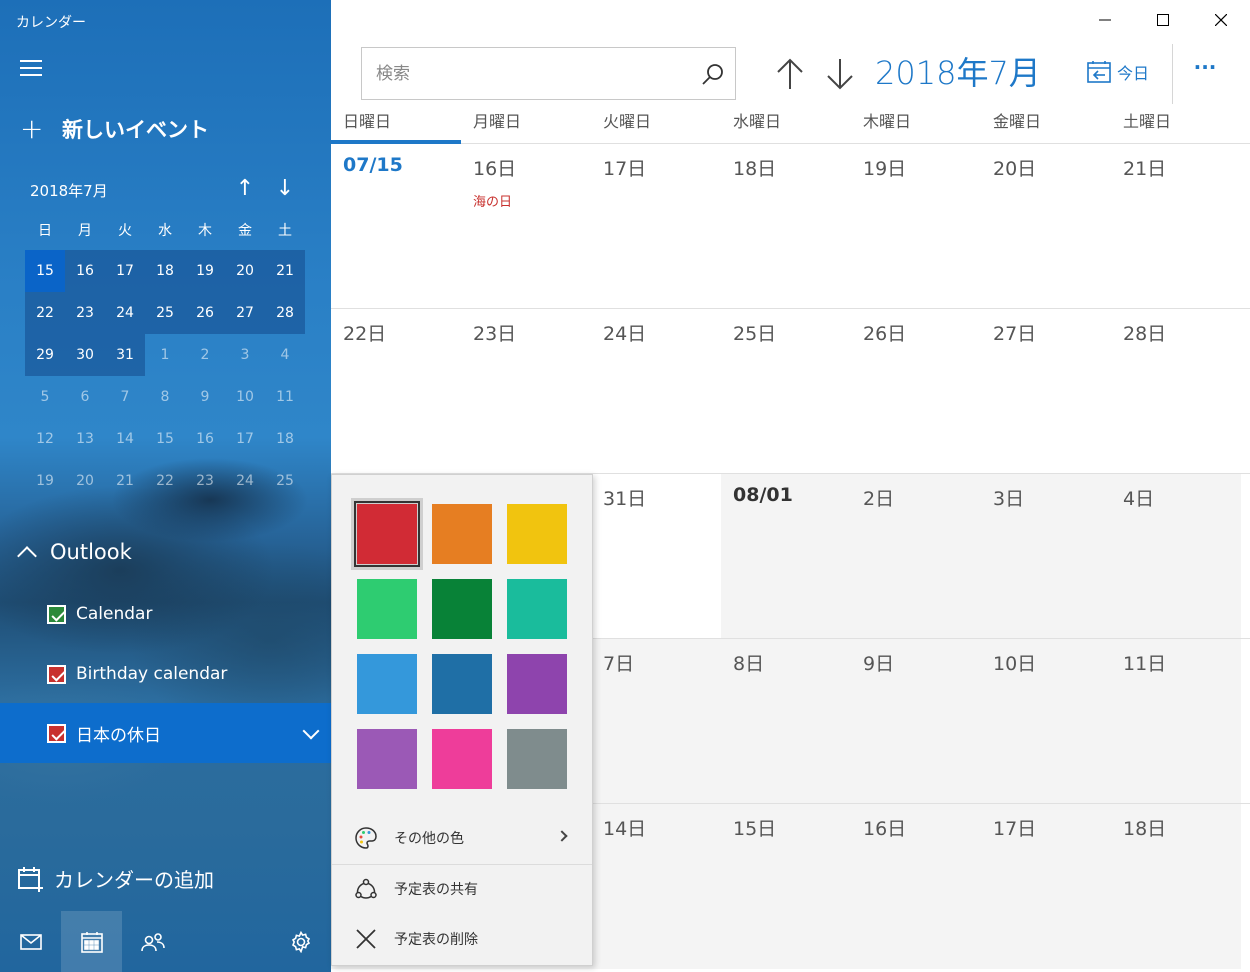 Image resolution: width=1250 pixels, height=972 pixels. I want to click on day-cell: 31日, so click(656, 556).